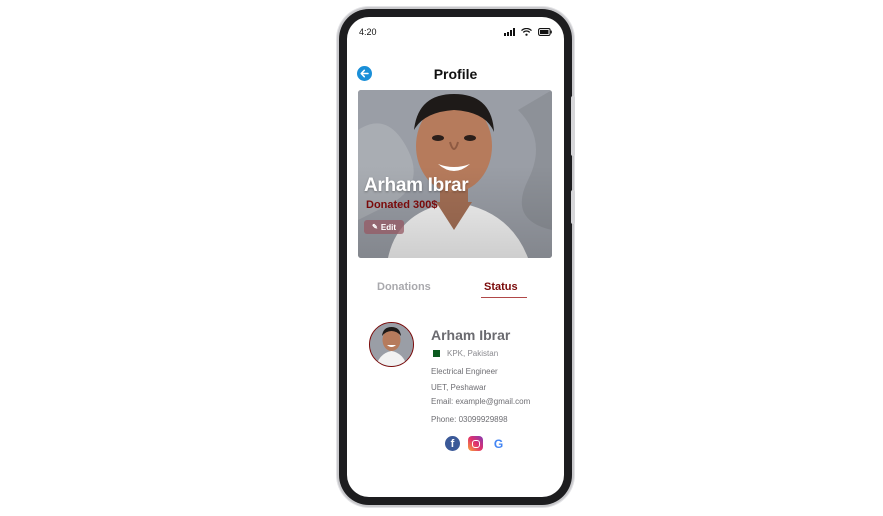  I want to click on avatar, so click(391, 344).